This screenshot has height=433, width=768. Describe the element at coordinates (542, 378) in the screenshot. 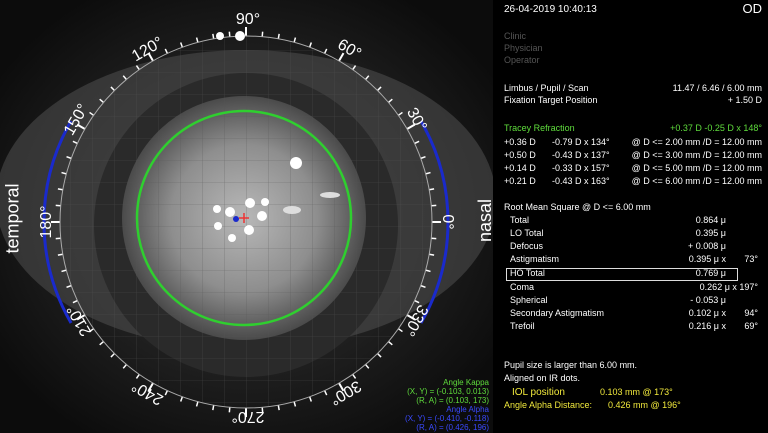

I see `aligned-note: Aligned on IR dots.` at that location.